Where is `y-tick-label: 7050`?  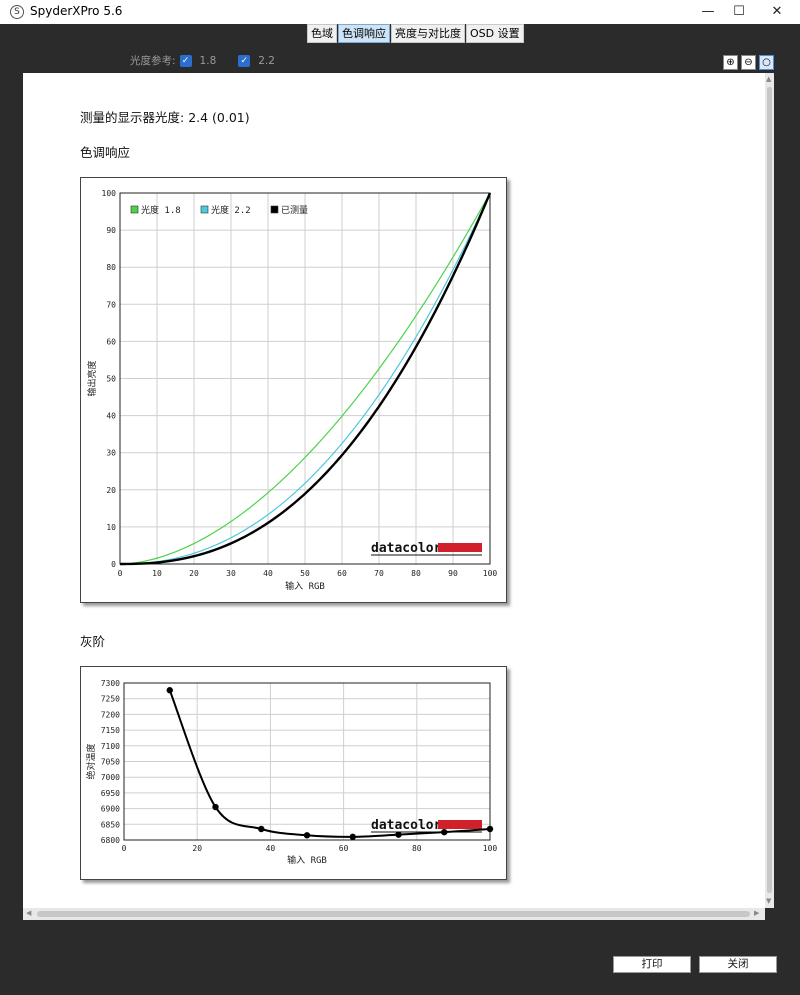
y-tick-label: 7050 is located at coordinates (110, 762).